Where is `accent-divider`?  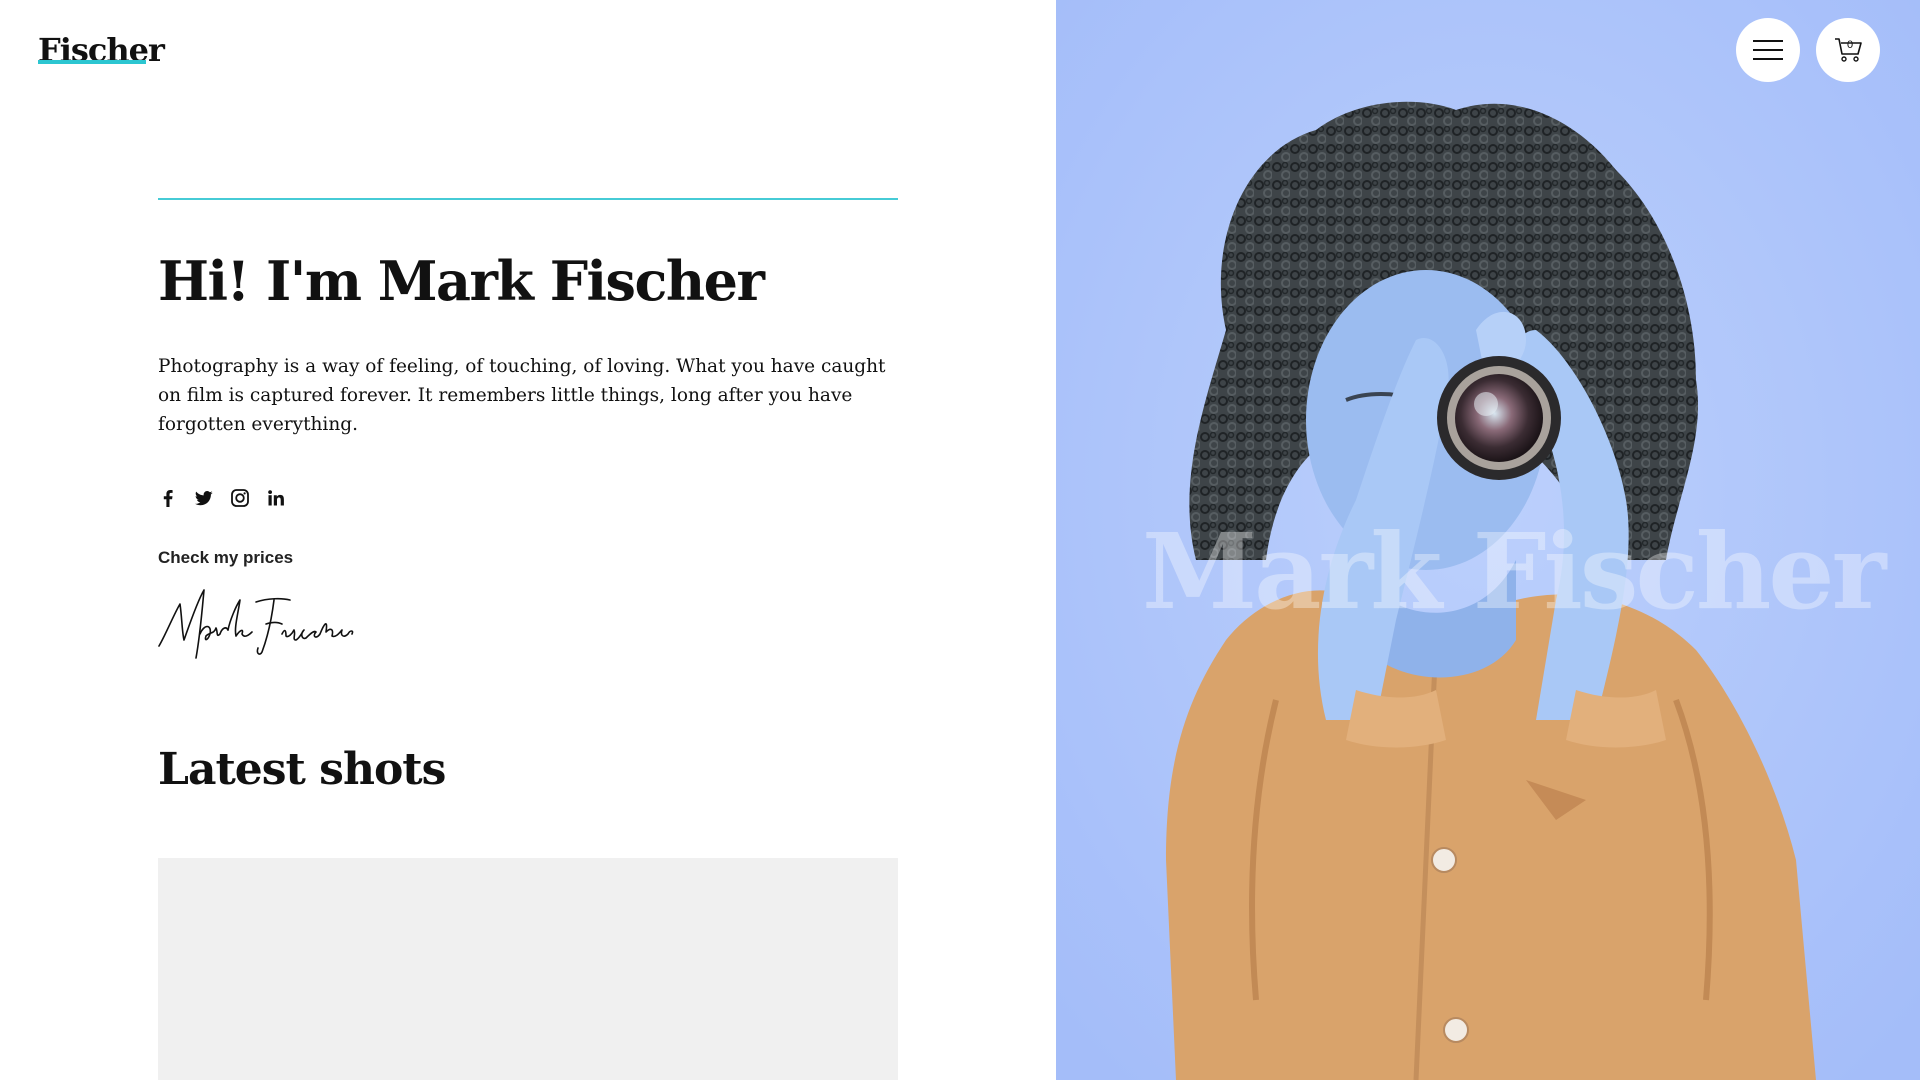 accent-divider is located at coordinates (528, 199).